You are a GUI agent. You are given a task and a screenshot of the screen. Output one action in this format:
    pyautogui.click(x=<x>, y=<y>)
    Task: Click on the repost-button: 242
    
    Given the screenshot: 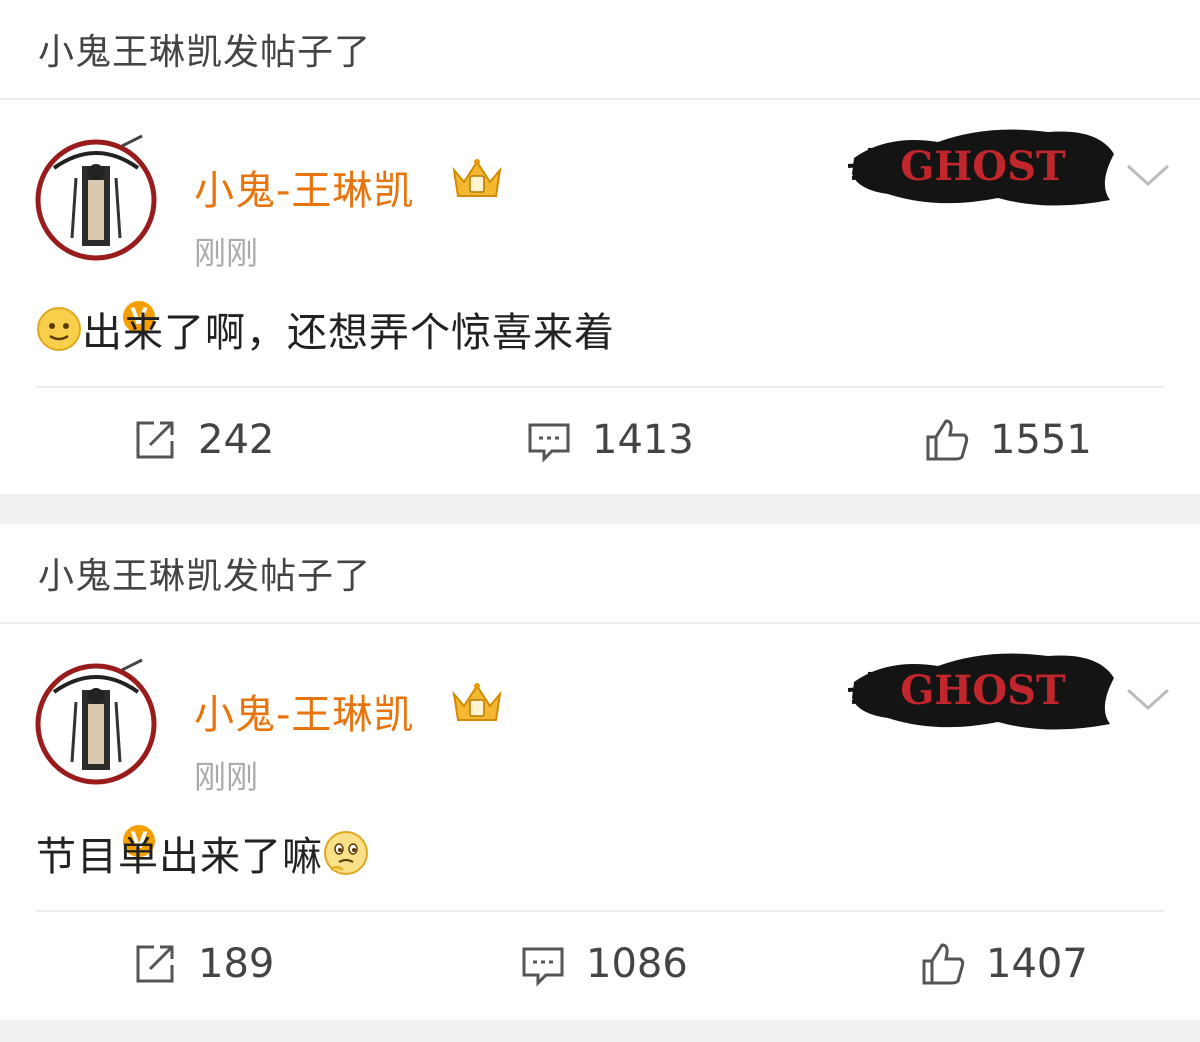 What is the action you would take?
    pyautogui.click(x=203, y=440)
    